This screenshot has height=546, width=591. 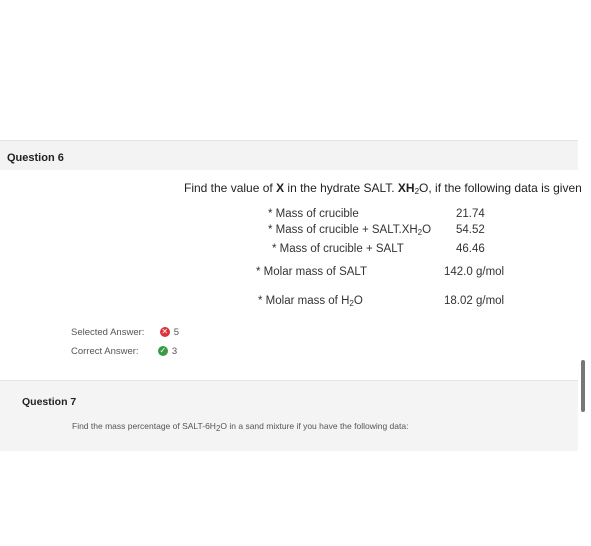 What do you see at coordinates (230, 188) in the screenshot?
I see `prompt-text-start: Find the value of` at bounding box center [230, 188].